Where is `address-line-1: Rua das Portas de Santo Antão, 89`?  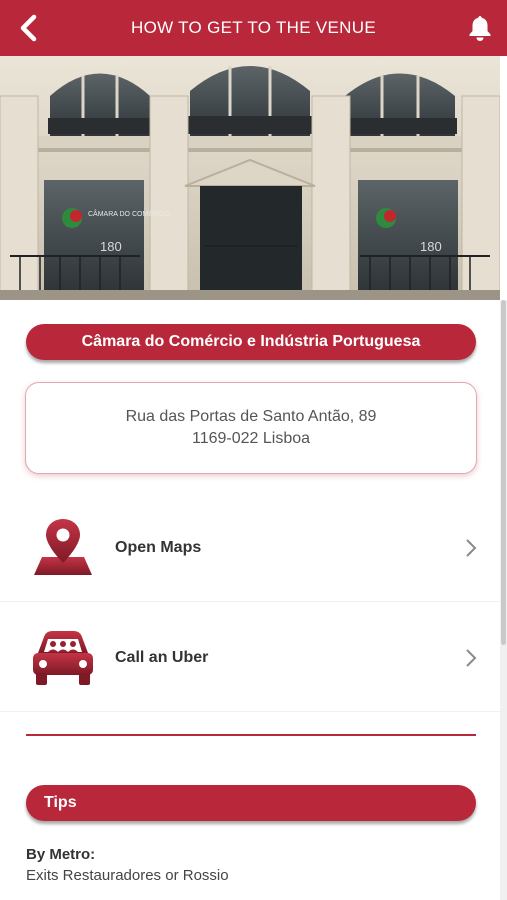 address-line-1: Rua das Portas de Santo Antão, 89 is located at coordinates (251, 416).